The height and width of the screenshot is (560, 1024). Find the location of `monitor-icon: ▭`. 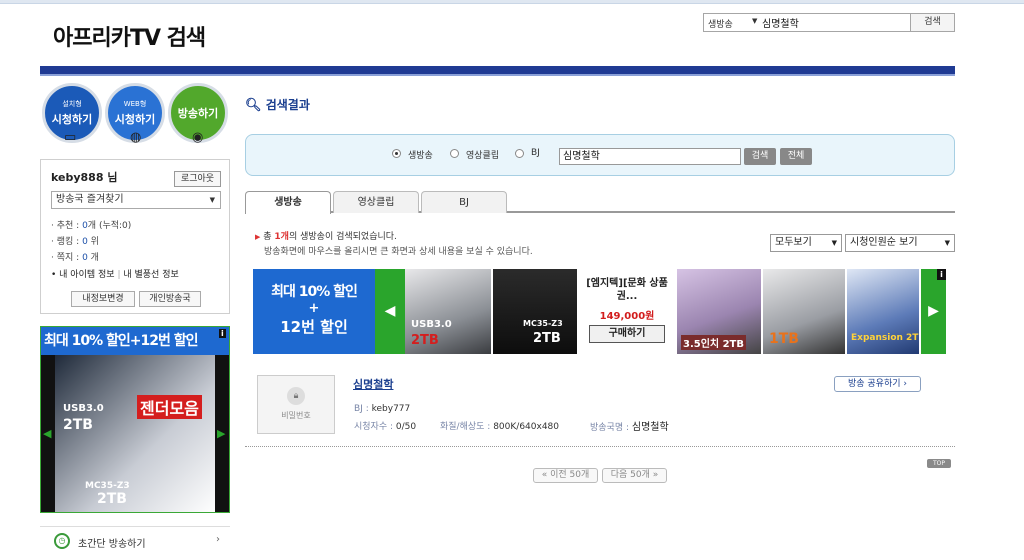

monitor-icon: ▭ is located at coordinates (70, 137).